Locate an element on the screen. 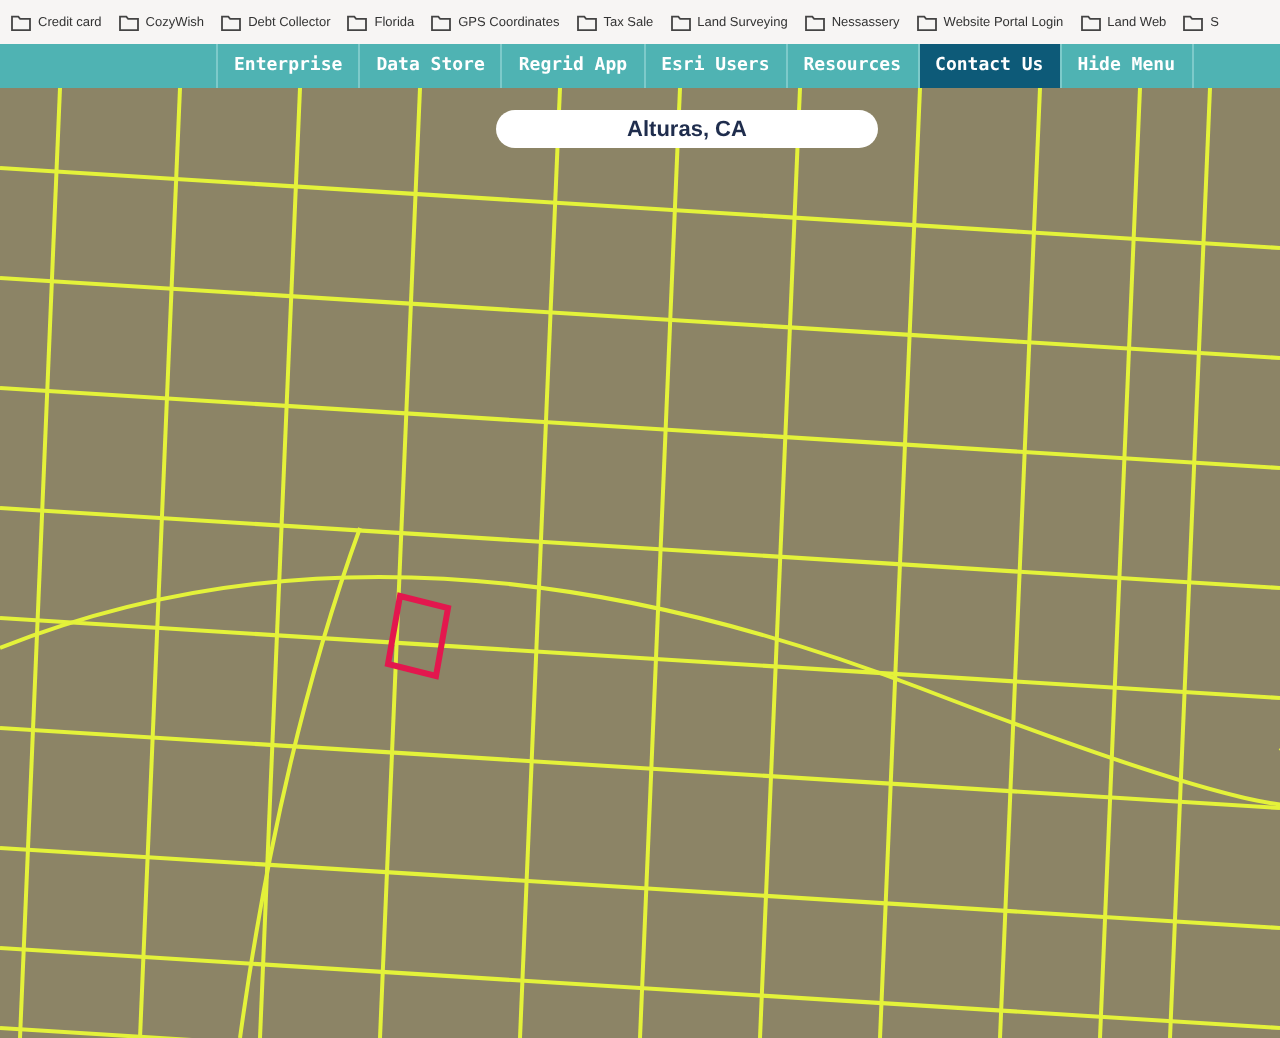 This screenshot has height=1038, width=1280. location-label: Alturas, CA is located at coordinates (687, 129).